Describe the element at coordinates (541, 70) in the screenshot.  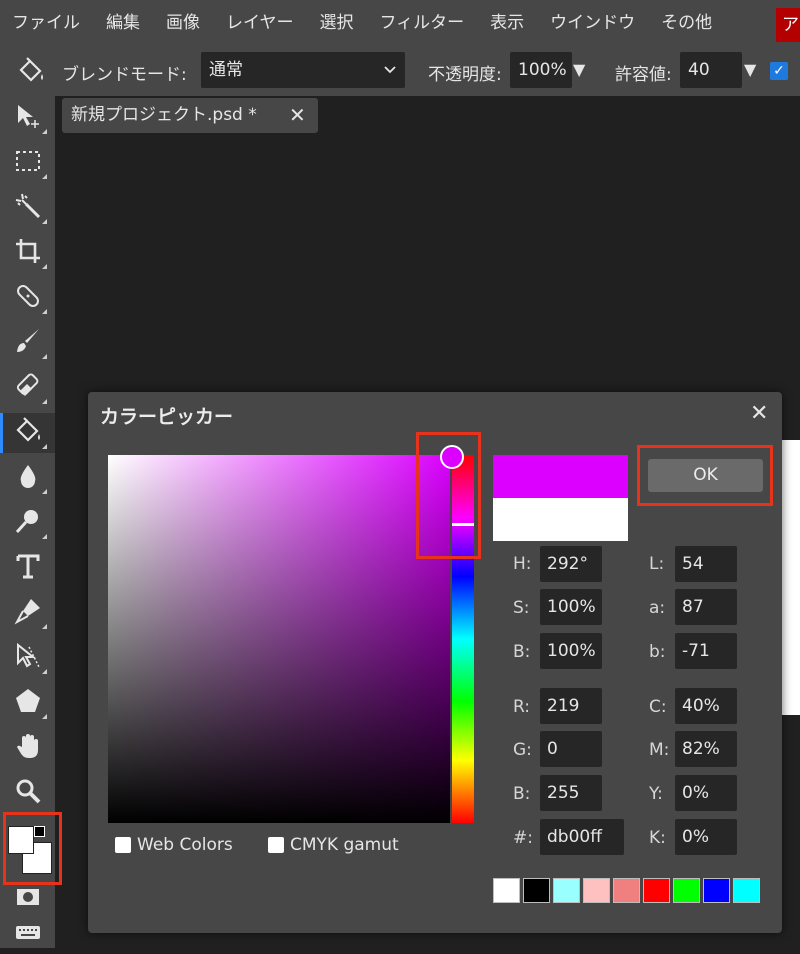
I see `opacity-input: 100%` at that location.